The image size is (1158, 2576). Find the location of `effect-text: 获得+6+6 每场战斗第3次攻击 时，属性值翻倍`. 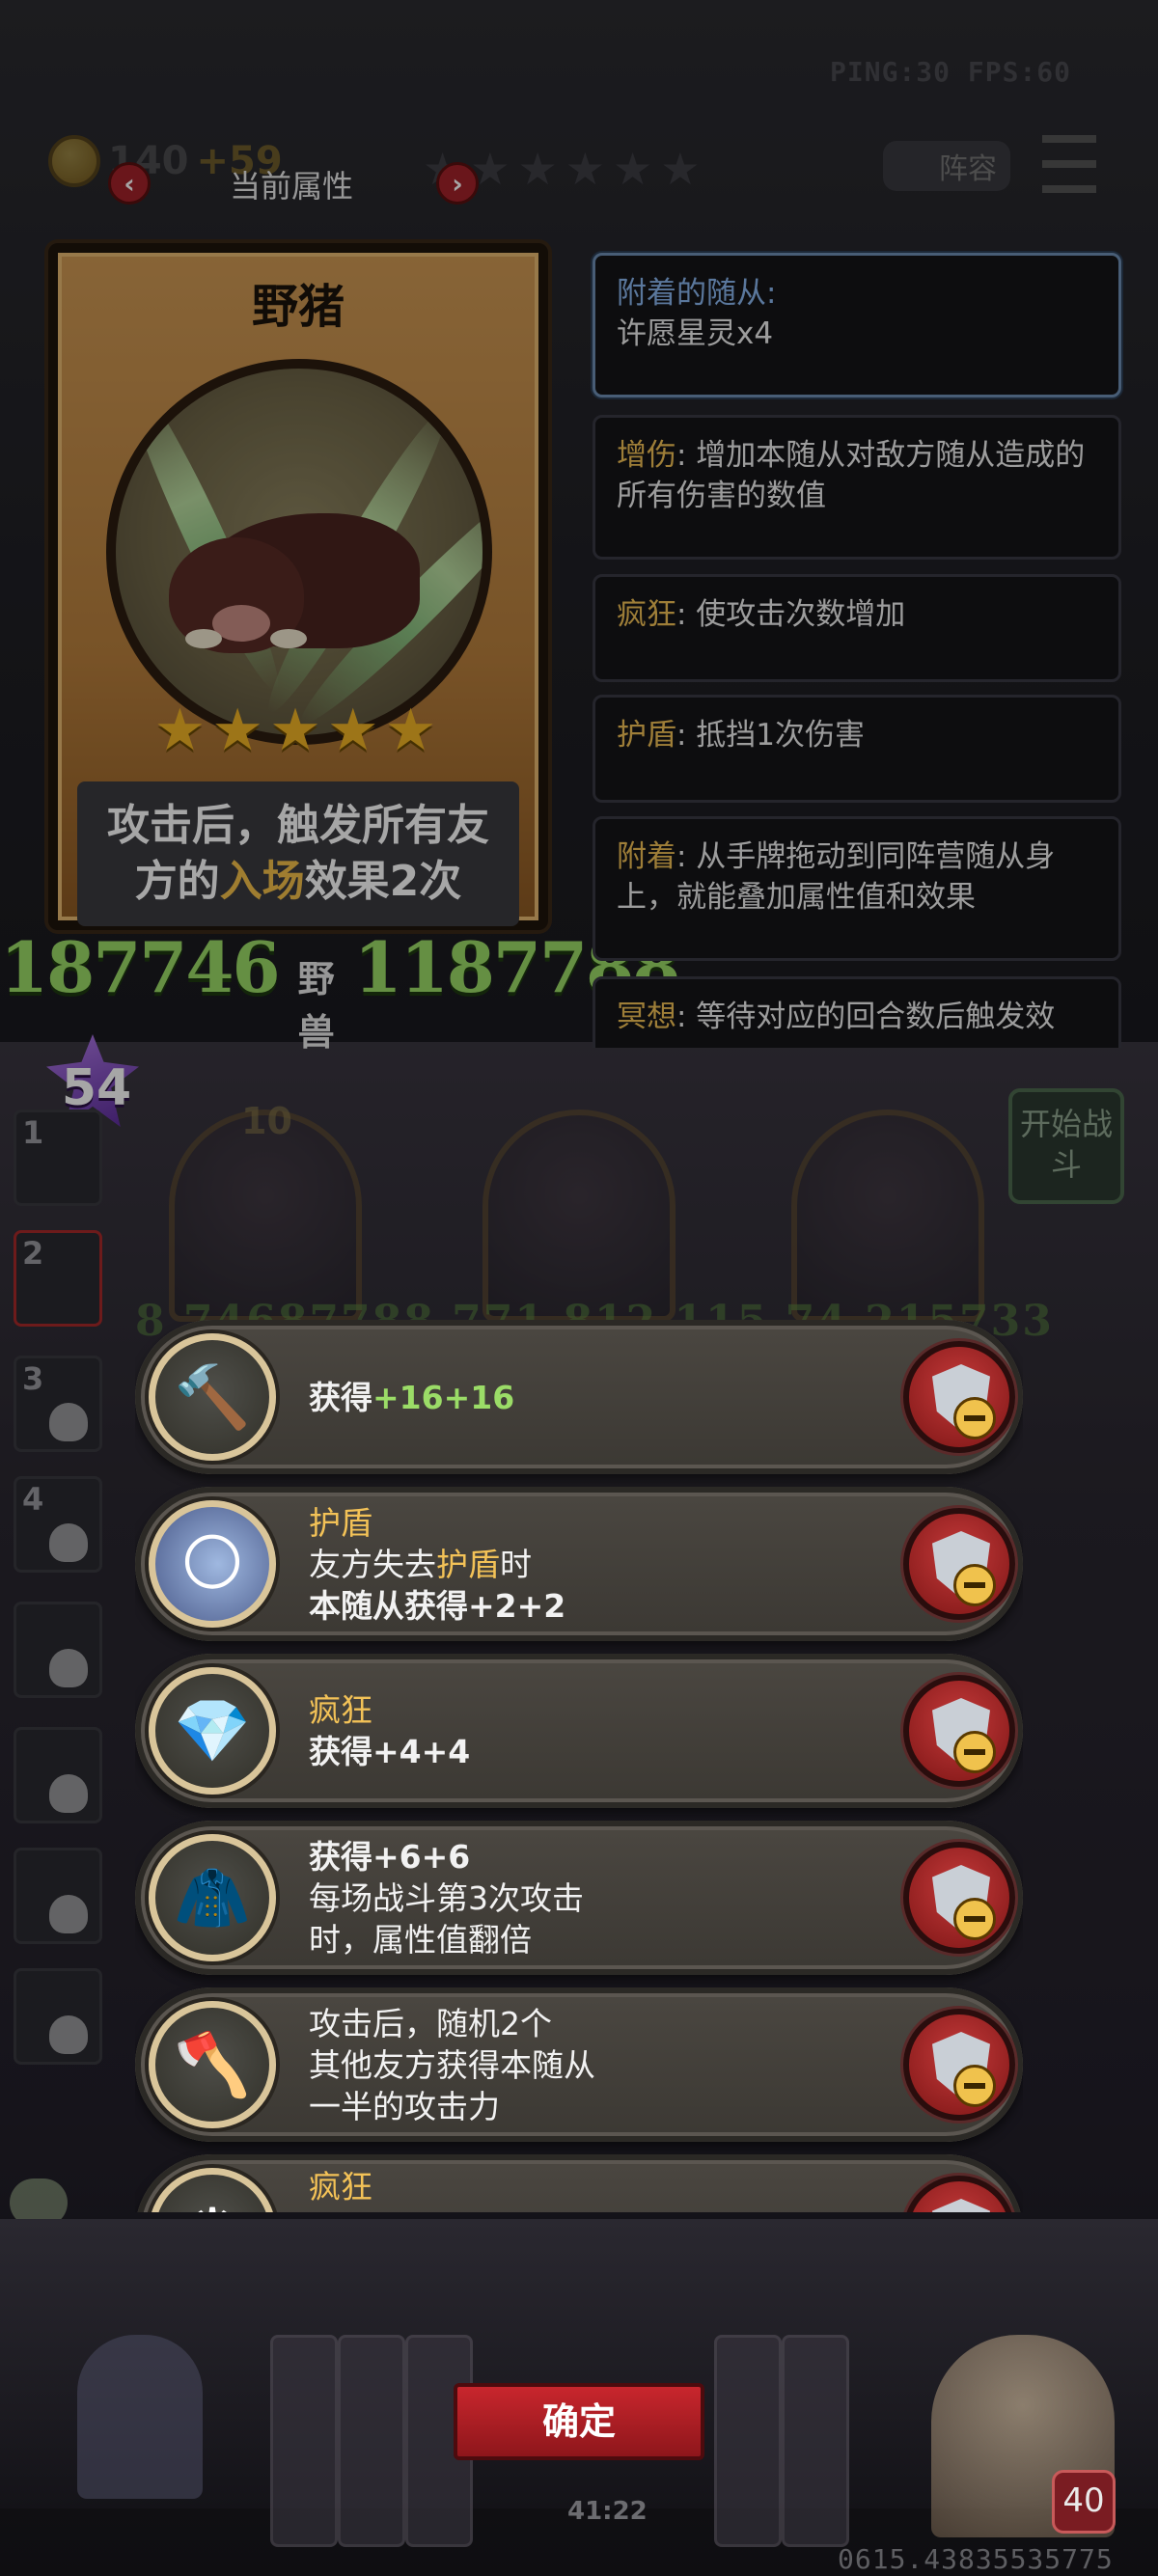

effect-text: 获得+6+6 每场战斗第3次攻击 时，属性值翻倍 is located at coordinates (446, 1898).